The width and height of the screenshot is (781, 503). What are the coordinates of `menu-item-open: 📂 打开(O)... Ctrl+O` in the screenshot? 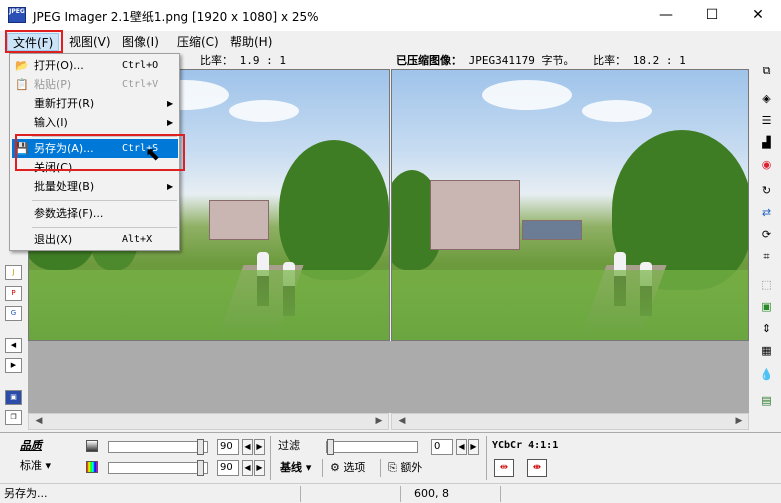 It's located at (95, 65).